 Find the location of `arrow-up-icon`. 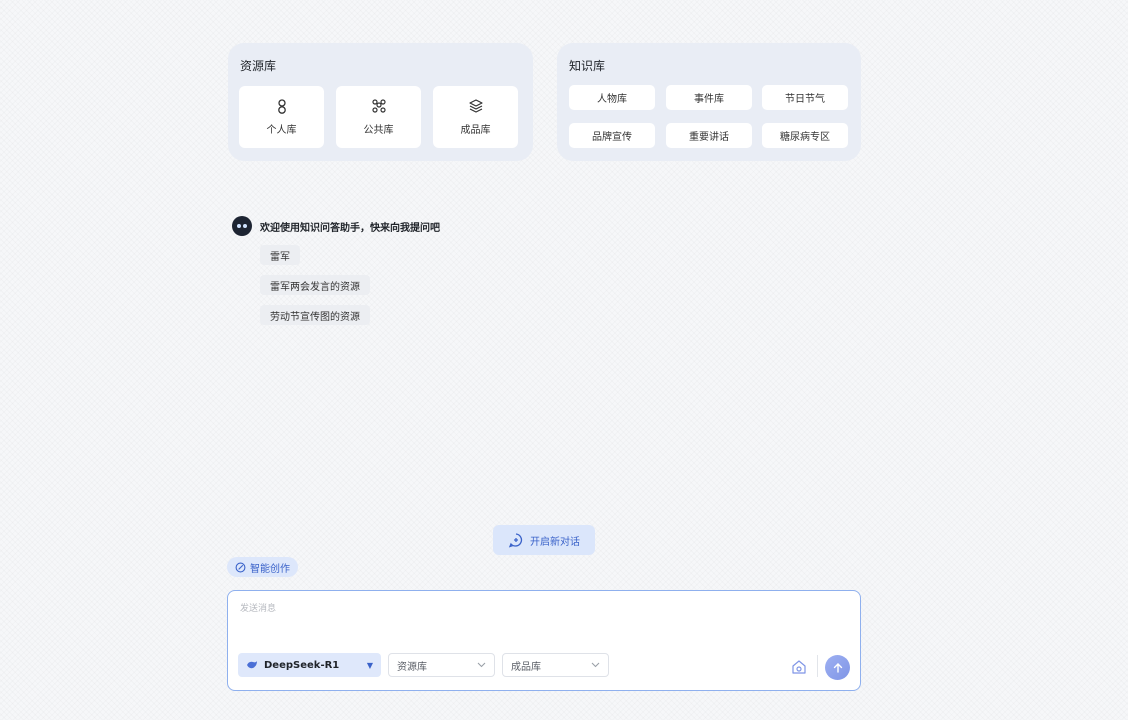

arrow-up-icon is located at coordinates (837, 667).